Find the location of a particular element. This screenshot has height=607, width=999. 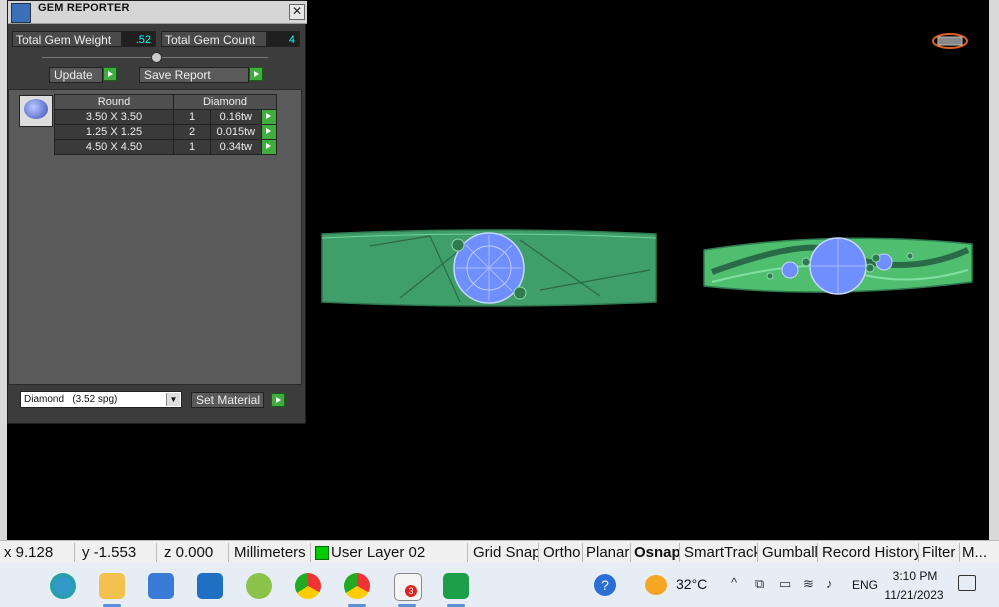

weather-temp: 32°C is located at coordinates (691, 584).